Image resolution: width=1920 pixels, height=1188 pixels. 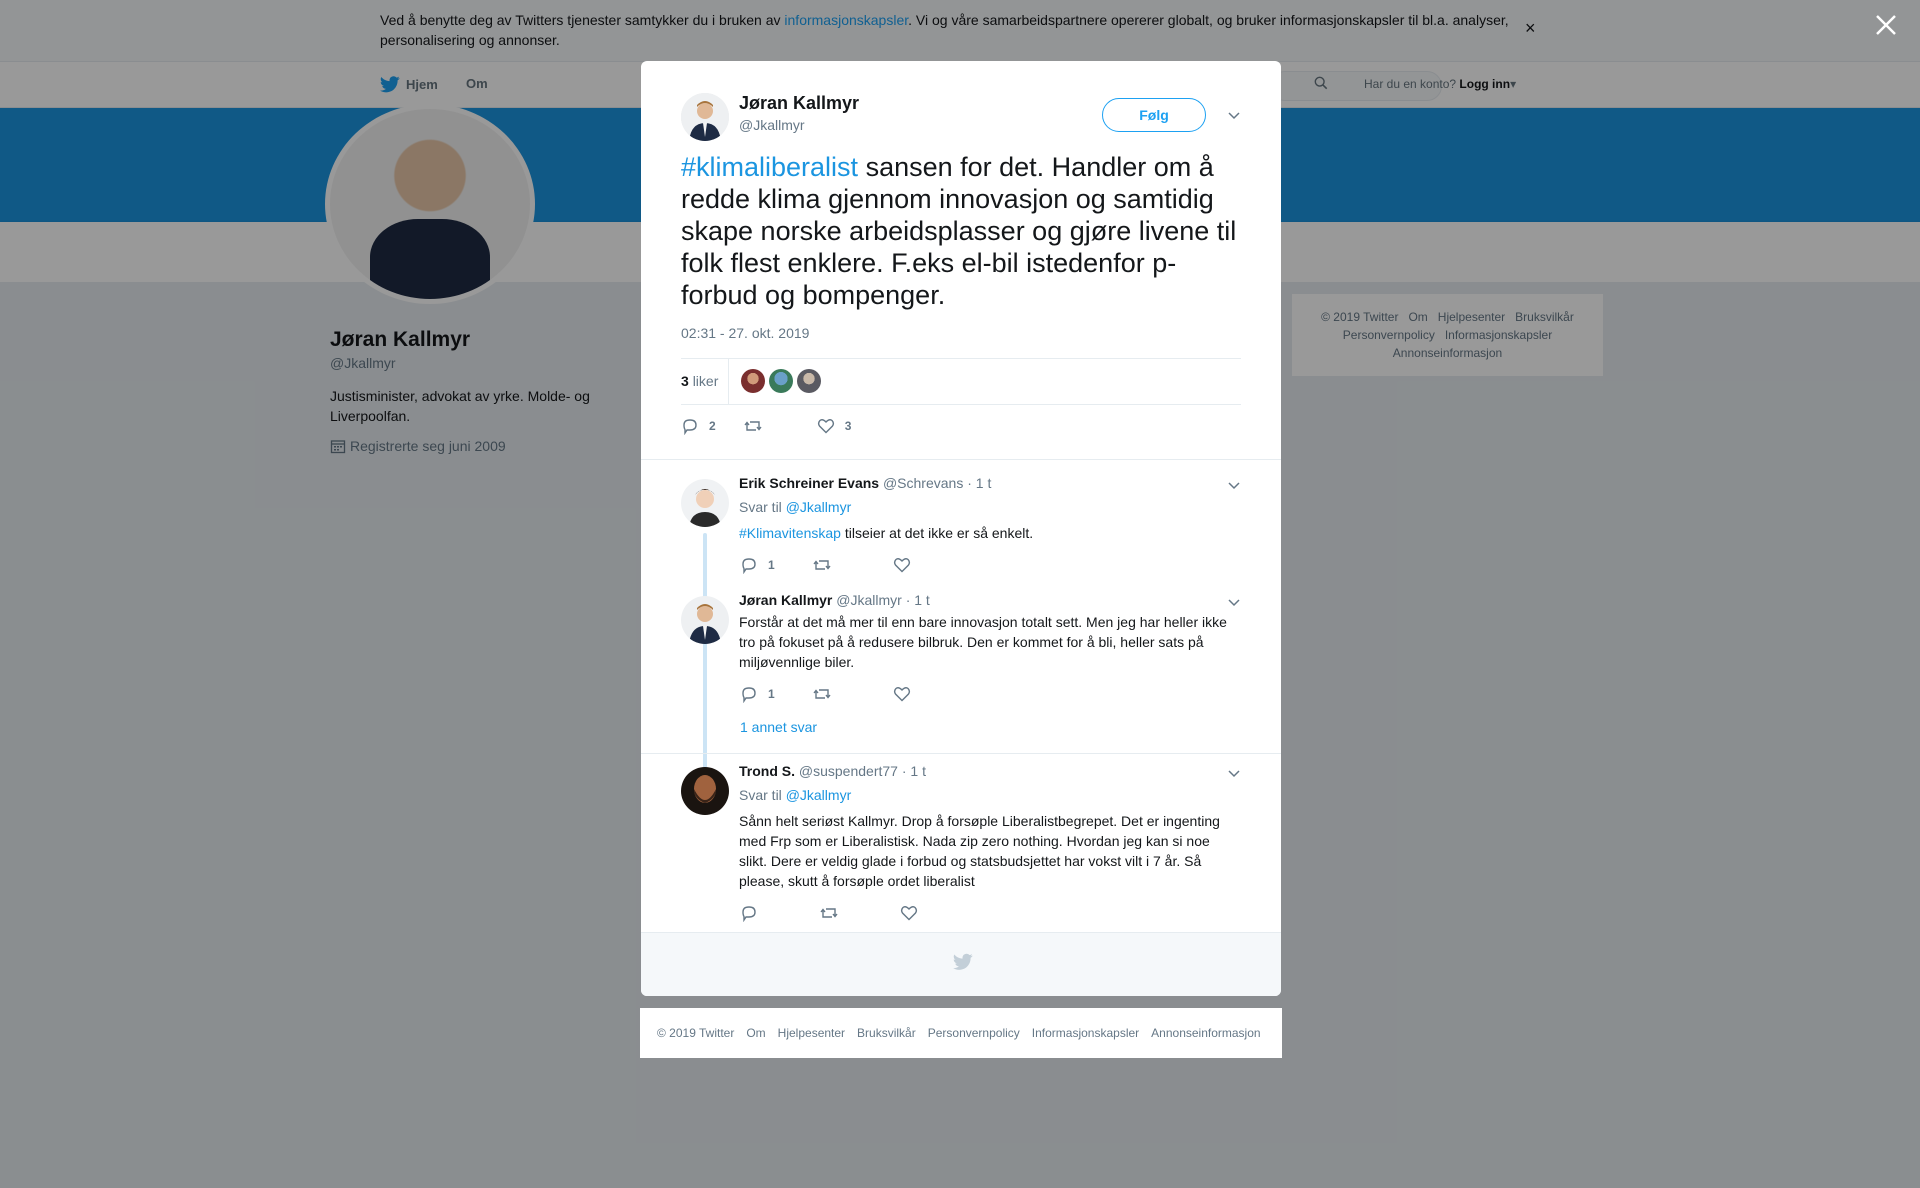 What do you see at coordinates (1154, 115) in the screenshot?
I see `follow-button: Følg` at bounding box center [1154, 115].